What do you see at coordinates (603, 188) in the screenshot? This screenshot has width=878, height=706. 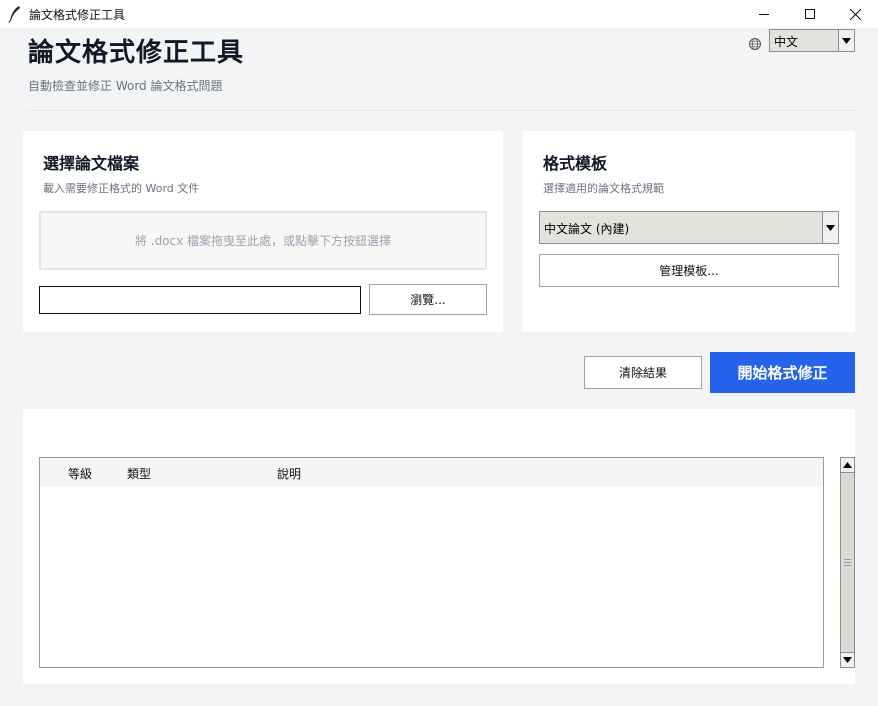 I see `template-card-description: 選擇適用的論文格式規範` at bounding box center [603, 188].